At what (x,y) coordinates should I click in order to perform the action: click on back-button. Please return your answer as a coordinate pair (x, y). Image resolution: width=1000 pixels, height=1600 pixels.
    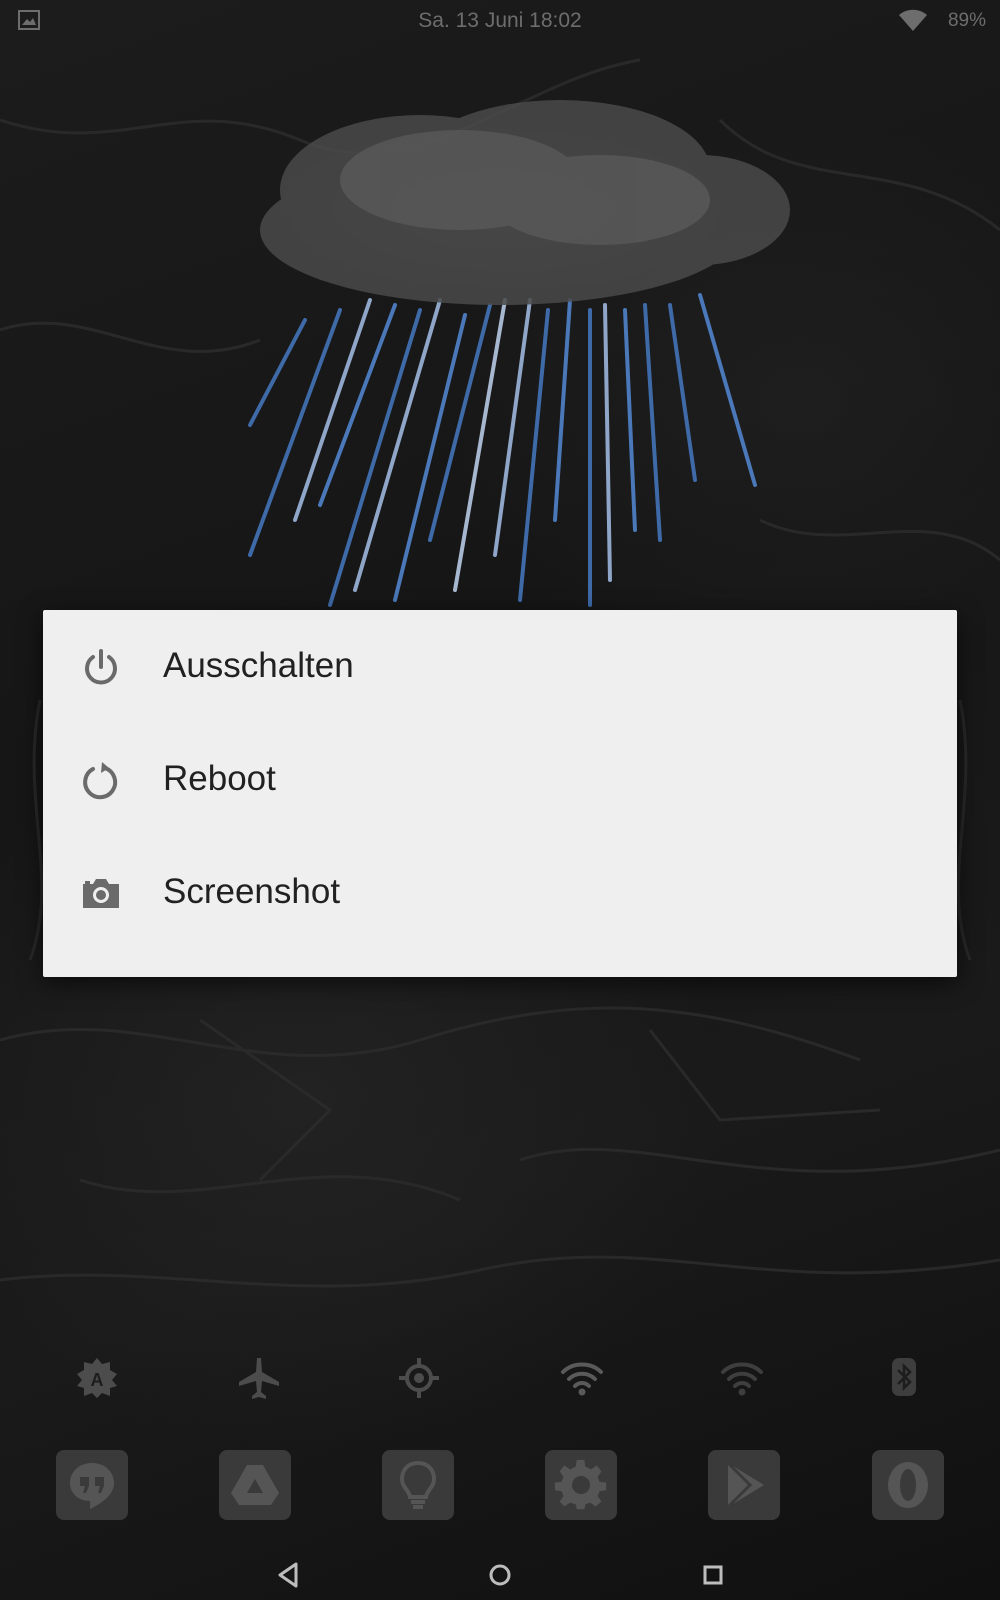
    Looking at the image, I should click on (288, 1575).